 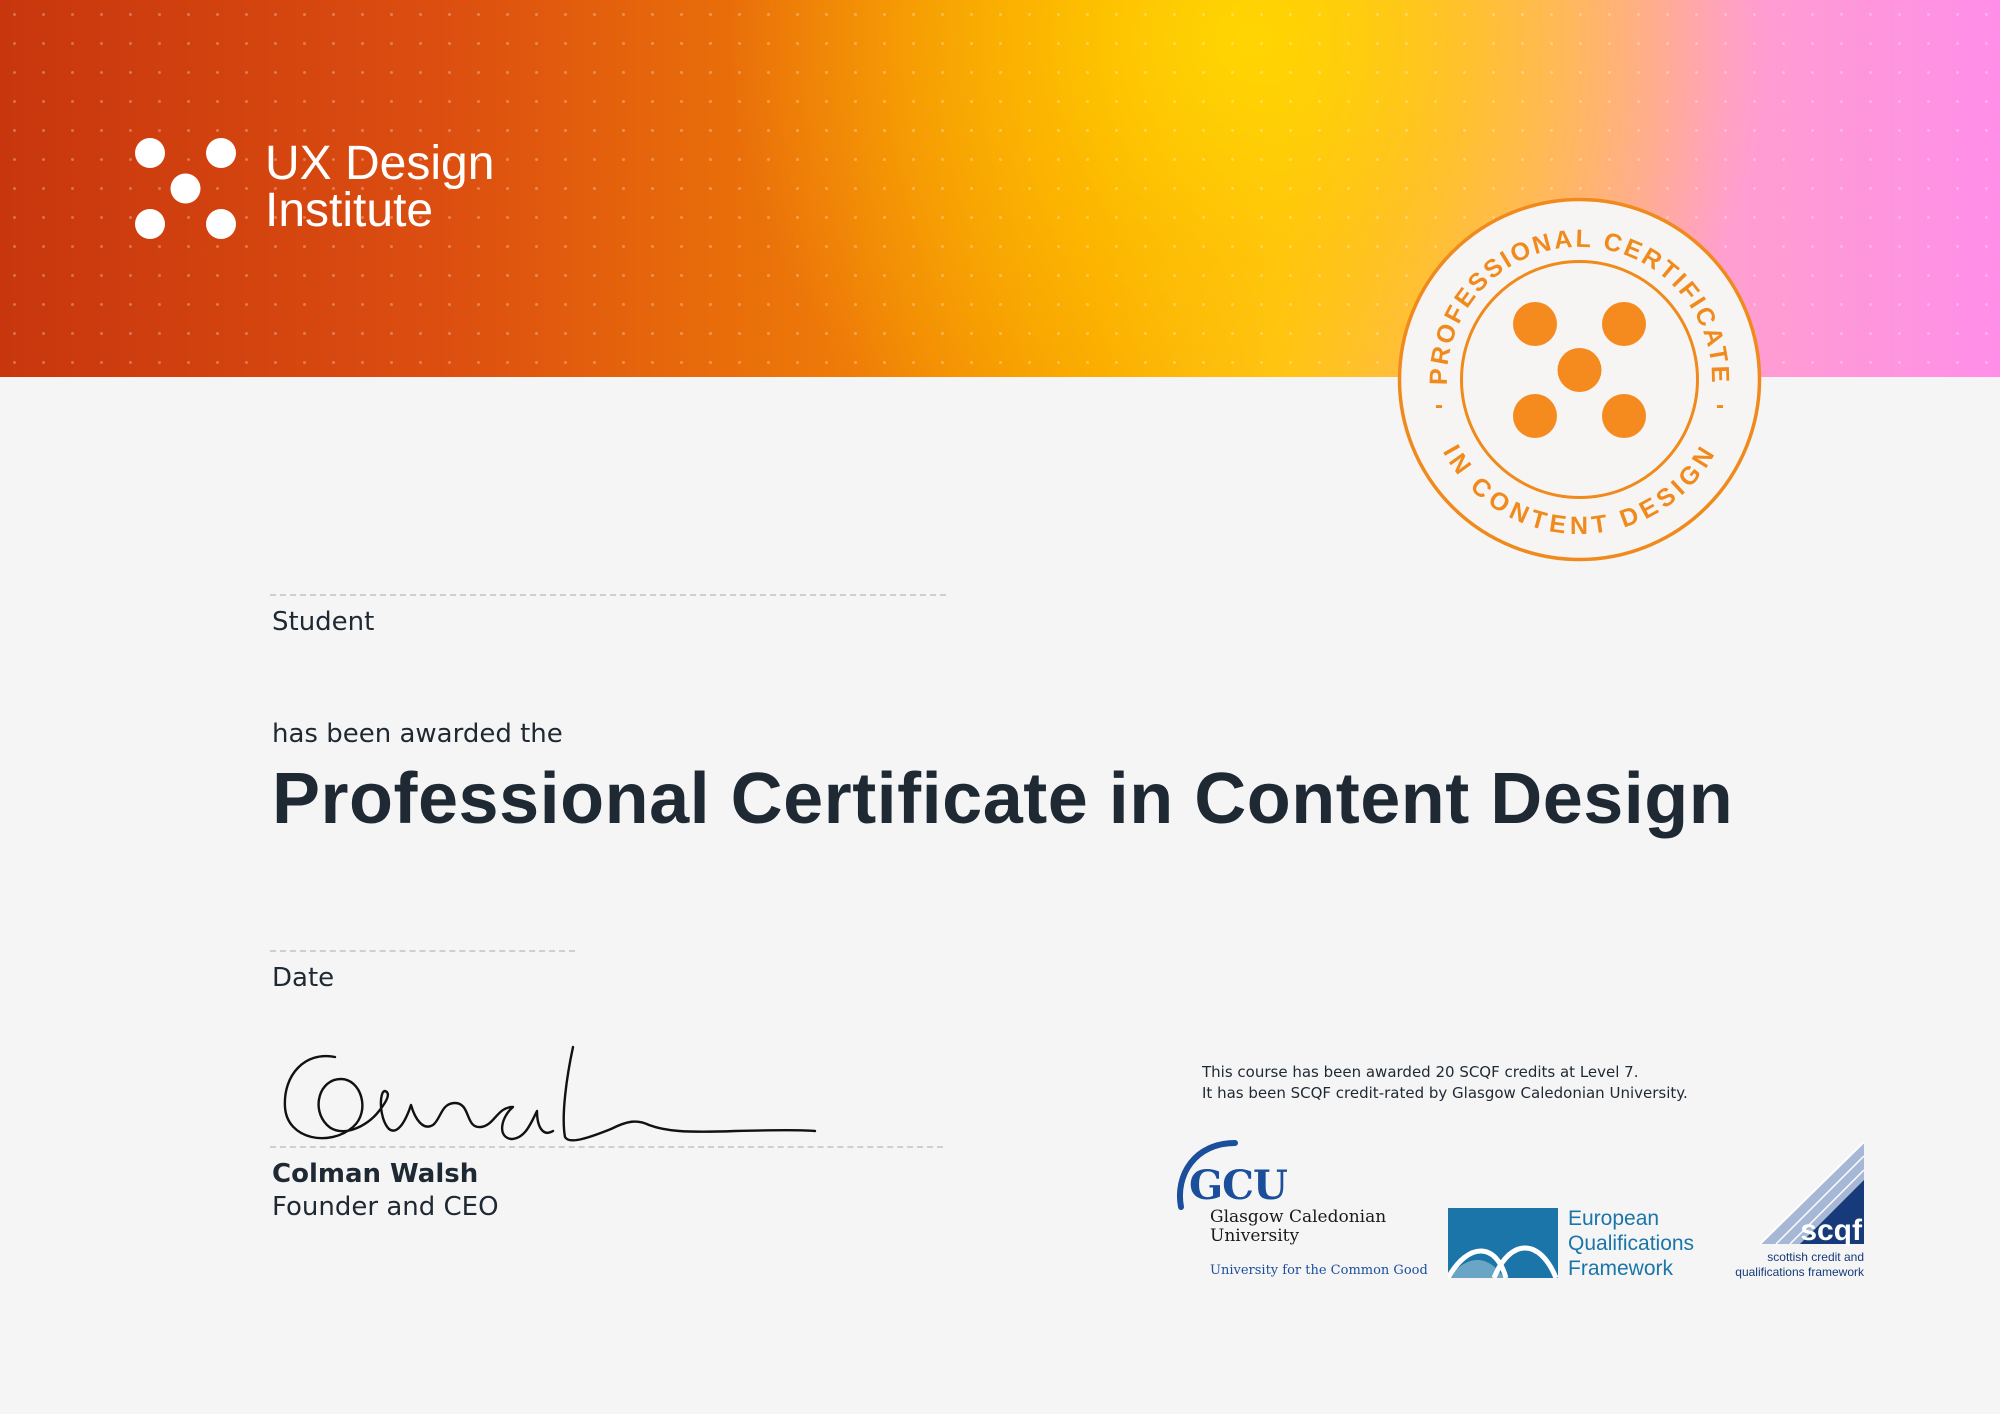 What do you see at coordinates (385, 1207) in the screenshot?
I see `signatory-role: Founder and CEO` at bounding box center [385, 1207].